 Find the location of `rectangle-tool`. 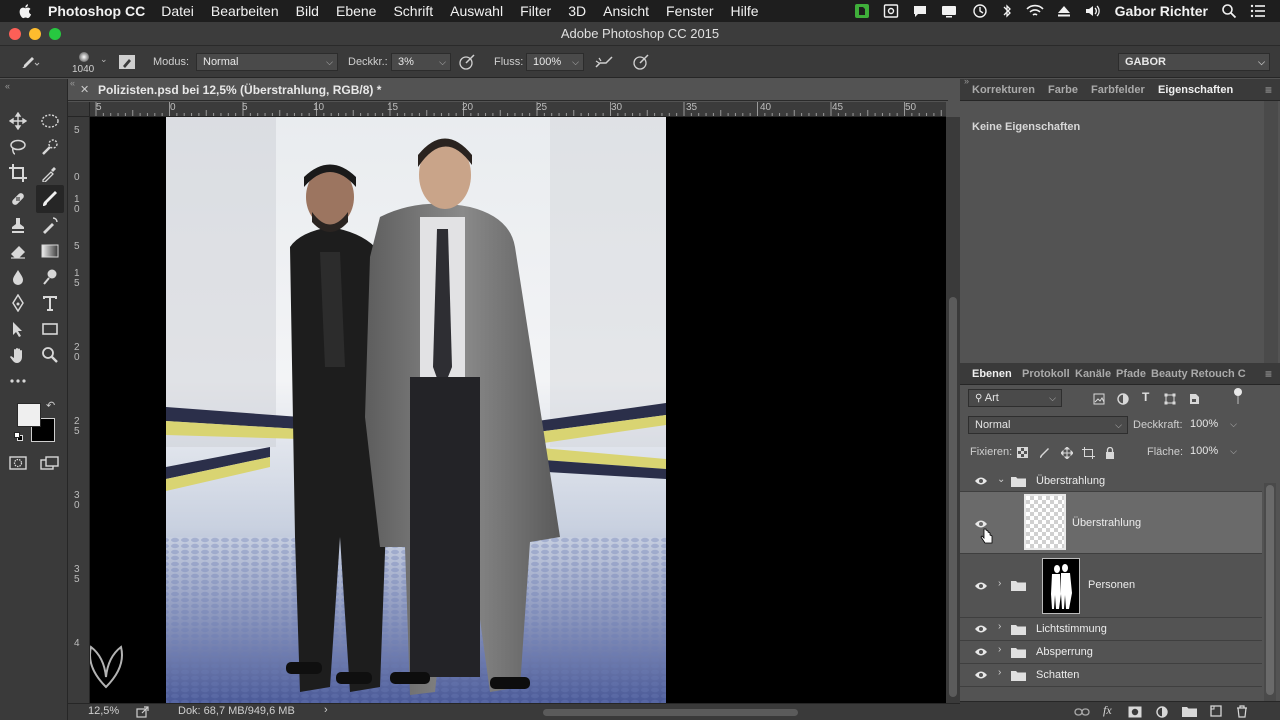

rectangle-tool is located at coordinates (50, 329).